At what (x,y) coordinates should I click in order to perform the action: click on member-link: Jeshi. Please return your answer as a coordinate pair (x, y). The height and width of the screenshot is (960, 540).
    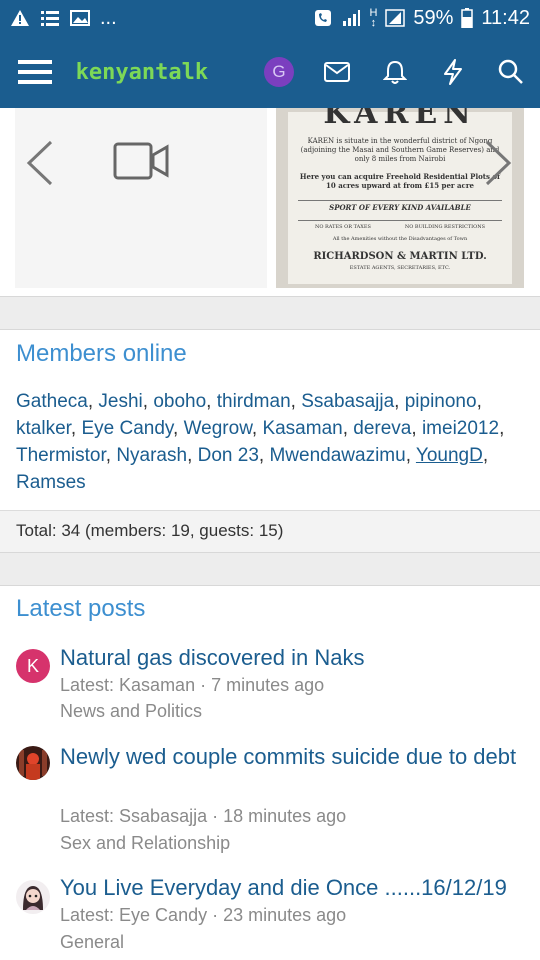
    Looking at the image, I should click on (120, 401).